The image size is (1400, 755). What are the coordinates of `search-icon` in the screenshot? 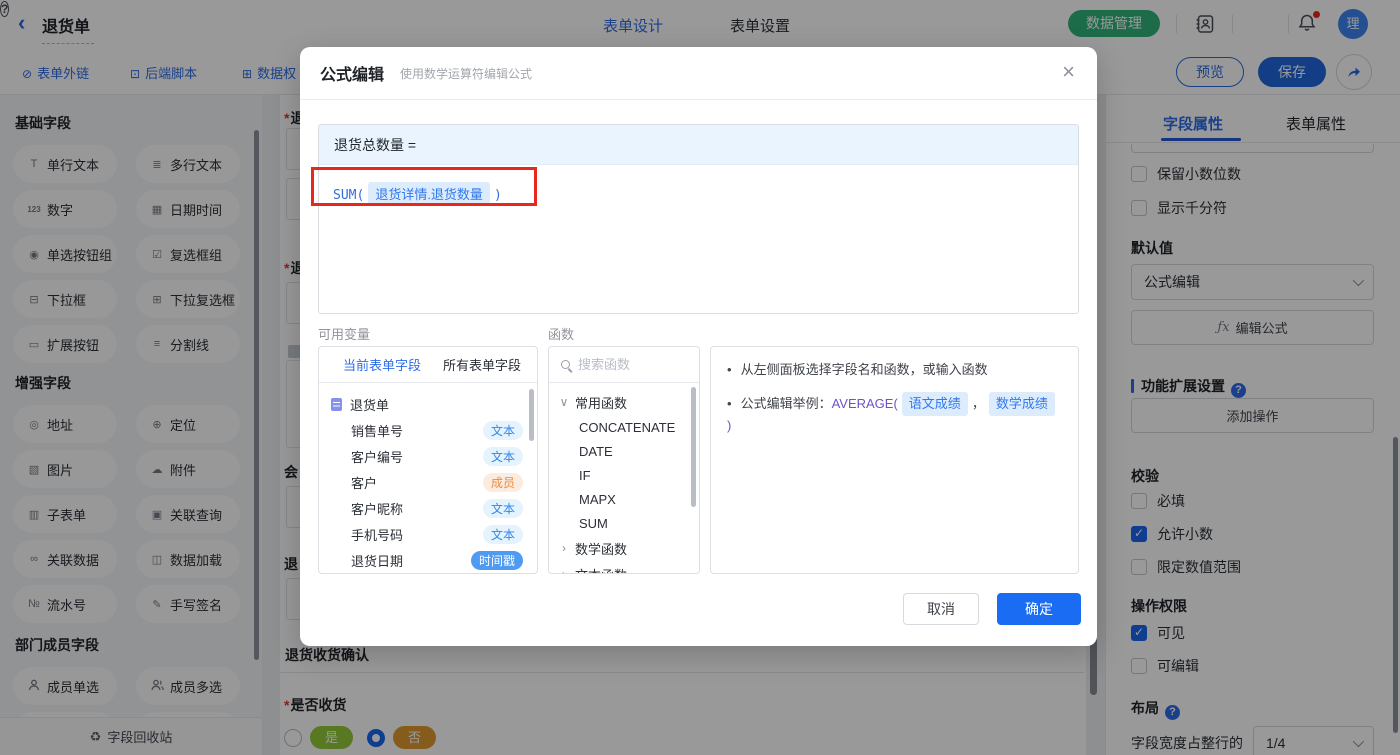 It's located at (565, 364).